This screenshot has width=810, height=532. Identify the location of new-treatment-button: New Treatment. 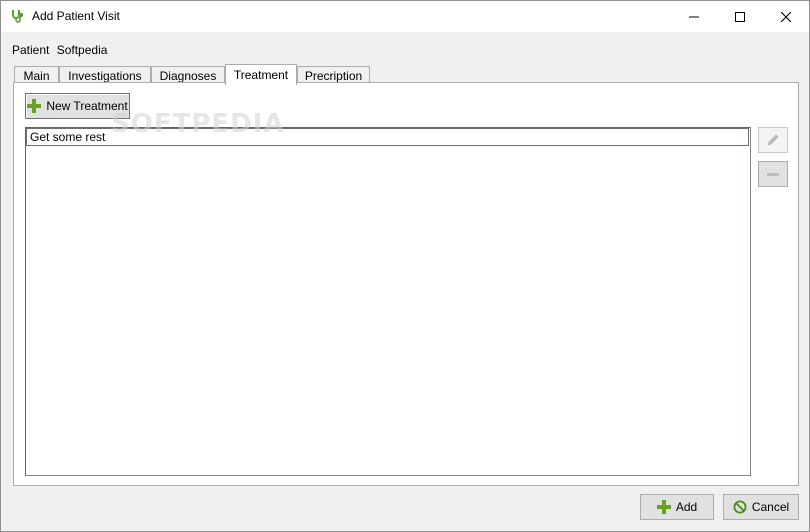
(77, 106).